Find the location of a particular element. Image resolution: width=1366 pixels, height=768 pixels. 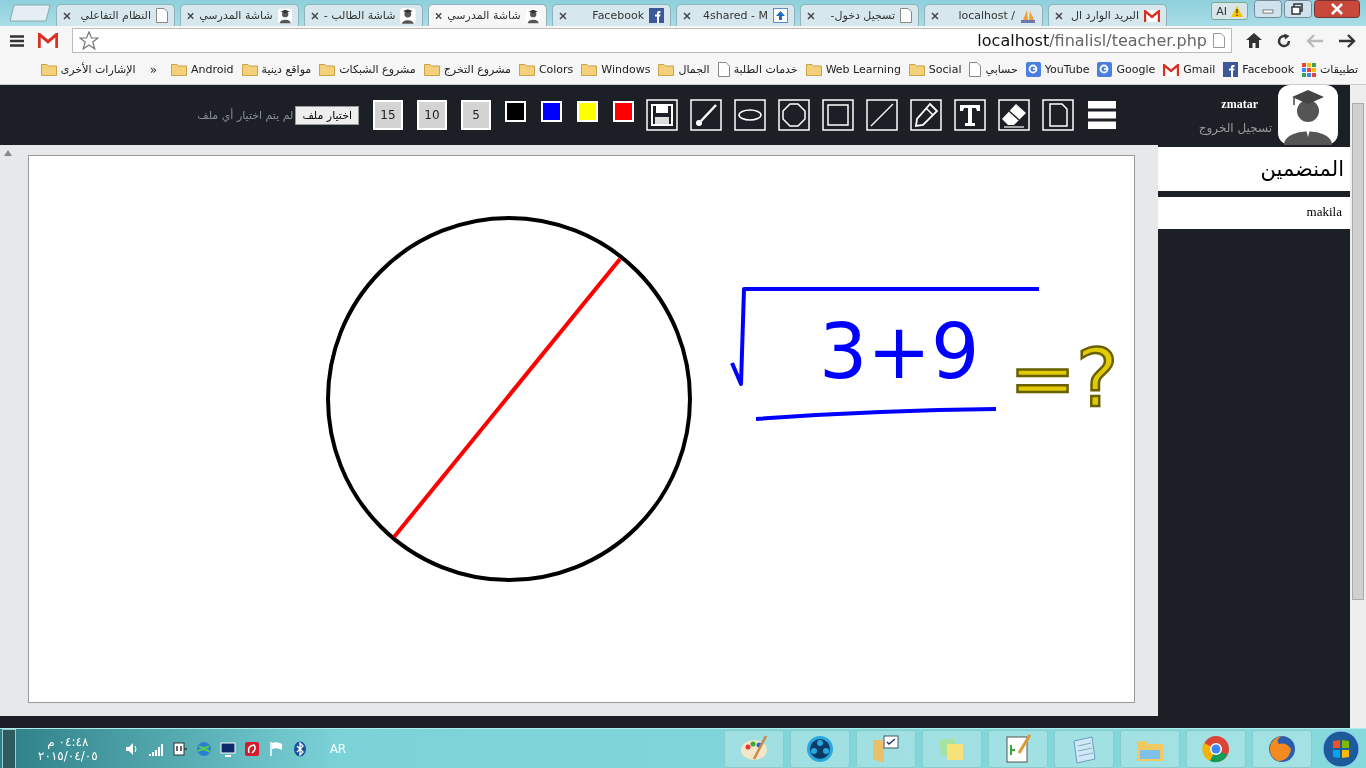

tab-title: شاشة المدرسي is located at coordinates (484, 15).